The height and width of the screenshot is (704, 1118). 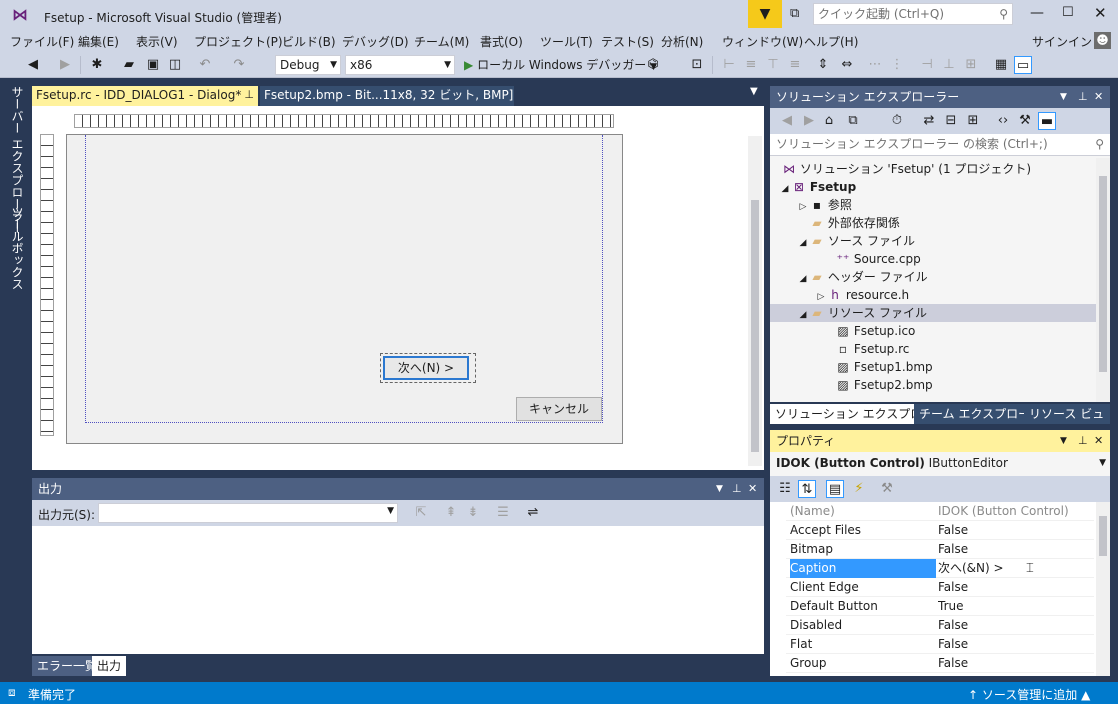 What do you see at coordinates (1102, 40) in the screenshot?
I see `account-avatar: ☻` at bounding box center [1102, 40].